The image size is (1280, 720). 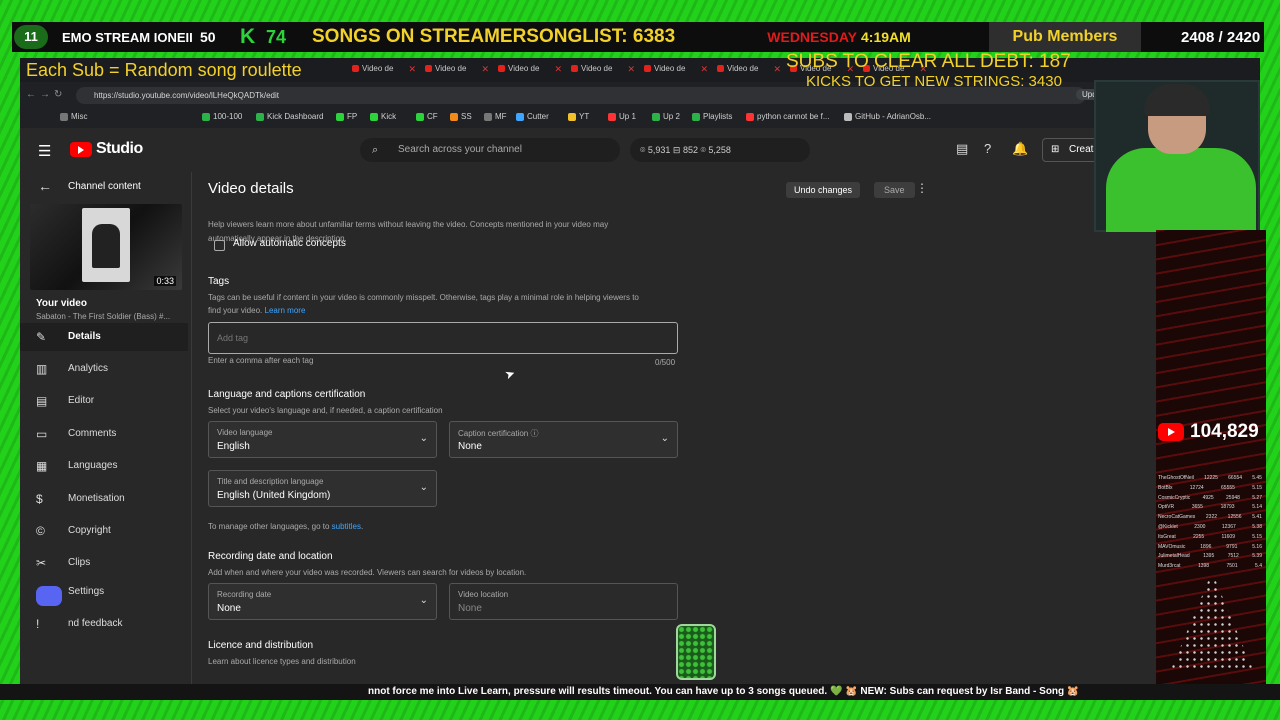 What do you see at coordinates (106, 247) in the screenshot?
I see `video-thumbnail: 0:33` at bounding box center [106, 247].